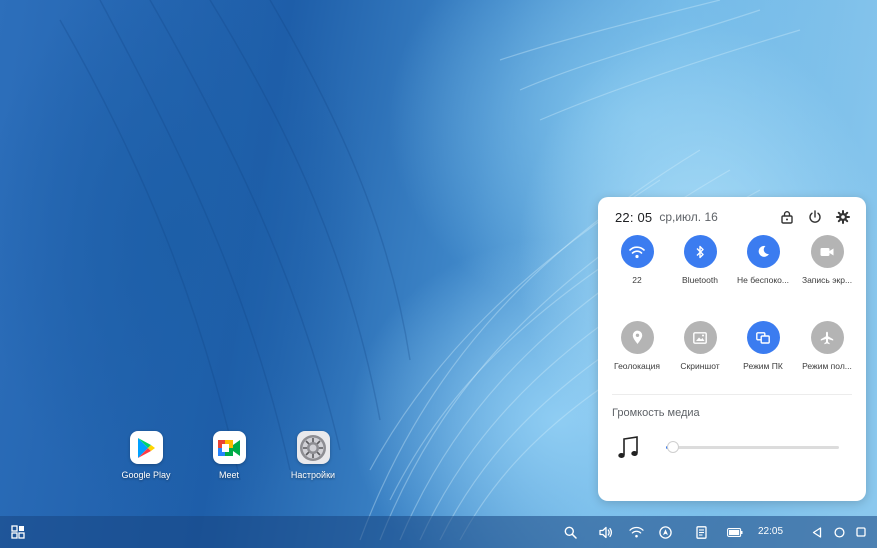 Image resolution: width=877 pixels, height=548 pixels. What do you see at coordinates (634, 217) in the screenshot?
I see `clock-time: 22: 05` at bounding box center [634, 217].